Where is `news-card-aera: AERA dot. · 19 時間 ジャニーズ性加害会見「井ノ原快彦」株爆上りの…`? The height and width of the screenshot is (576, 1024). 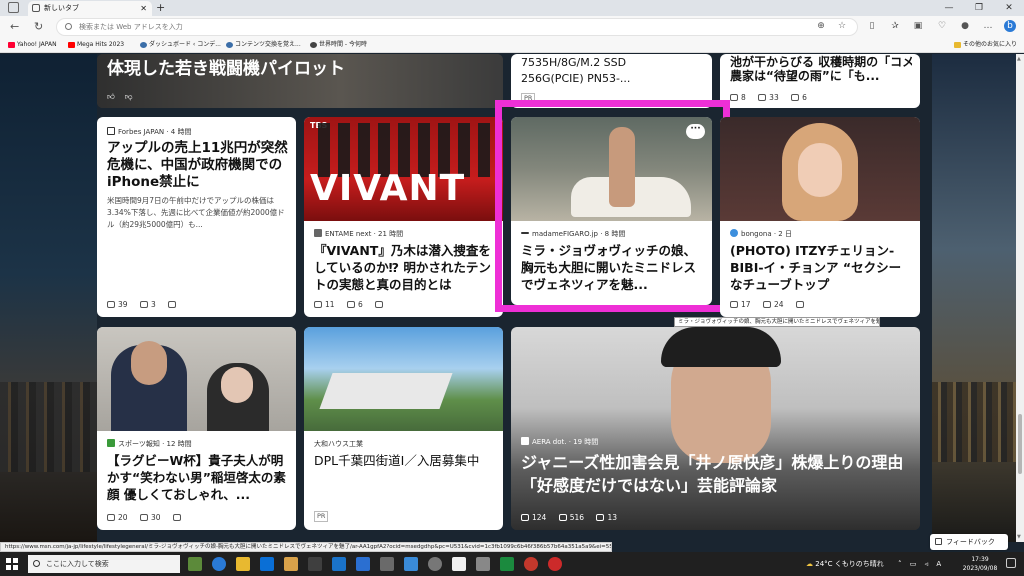 news-card-aera: AERA dot. · 19 時間 ジャニーズ性加害会見「井ノ原快彦」株爆上りの… is located at coordinates (715, 428).